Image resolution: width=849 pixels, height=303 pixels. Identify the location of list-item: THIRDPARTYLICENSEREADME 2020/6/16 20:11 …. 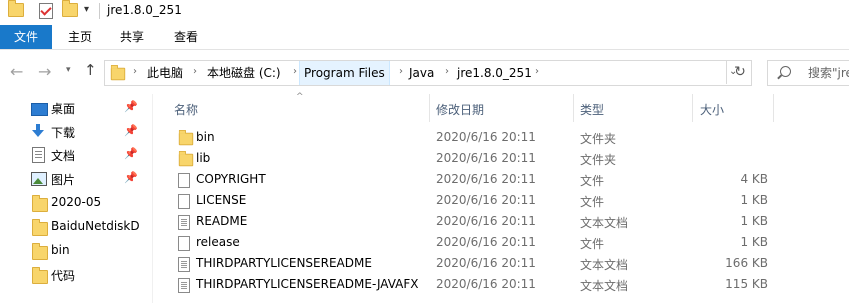
(473, 263).